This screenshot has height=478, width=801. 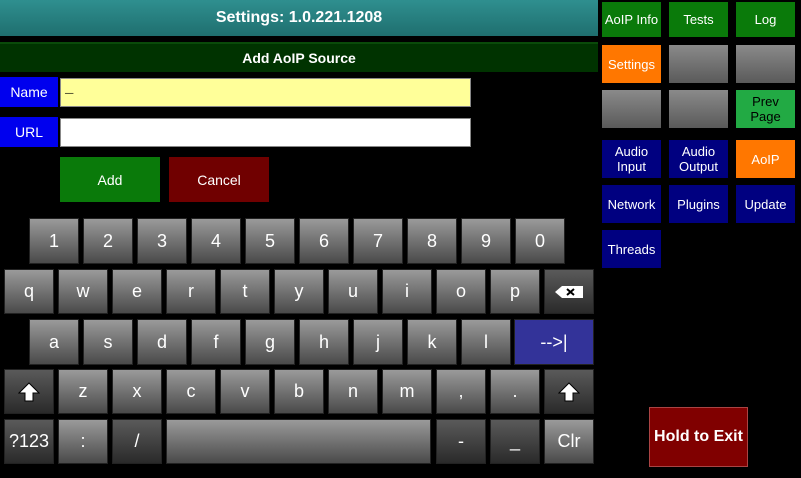 I want to click on backspace-key, so click(x=569, y=291).